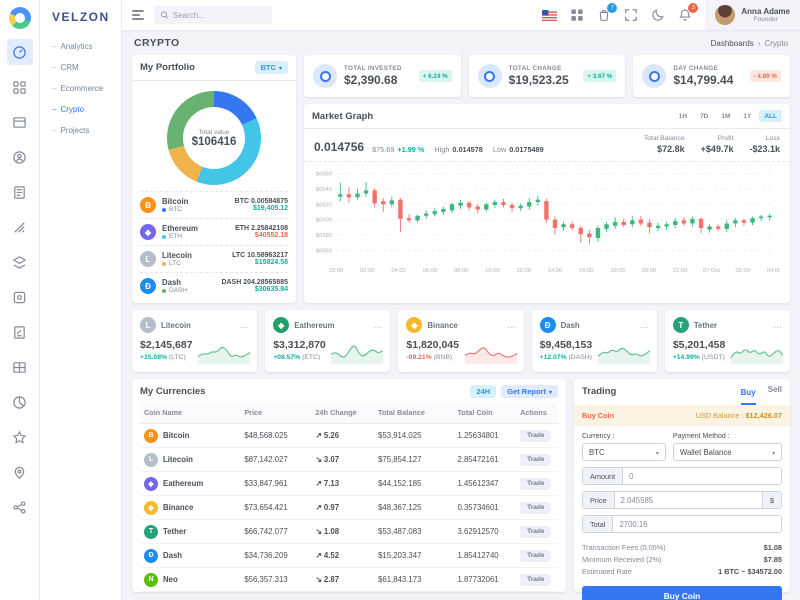  Describe the element at coordinates (214, 285) in the screenshot. I see `list-item-dash: Đ Dash DASH DASH 204.28565885 $30635.84` at that location.